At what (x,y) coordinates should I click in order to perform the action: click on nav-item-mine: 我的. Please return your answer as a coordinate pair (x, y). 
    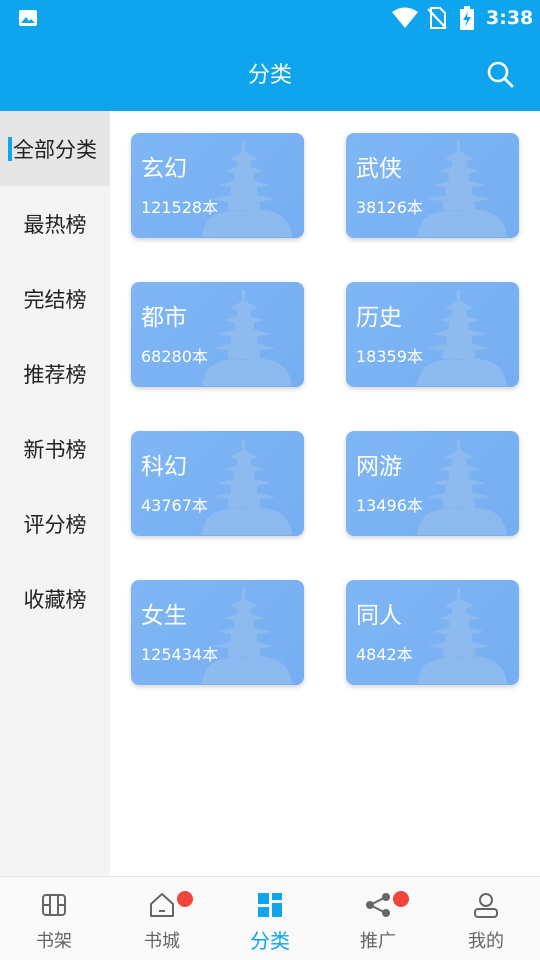
    Looking at the image, I should click on (486, 918).